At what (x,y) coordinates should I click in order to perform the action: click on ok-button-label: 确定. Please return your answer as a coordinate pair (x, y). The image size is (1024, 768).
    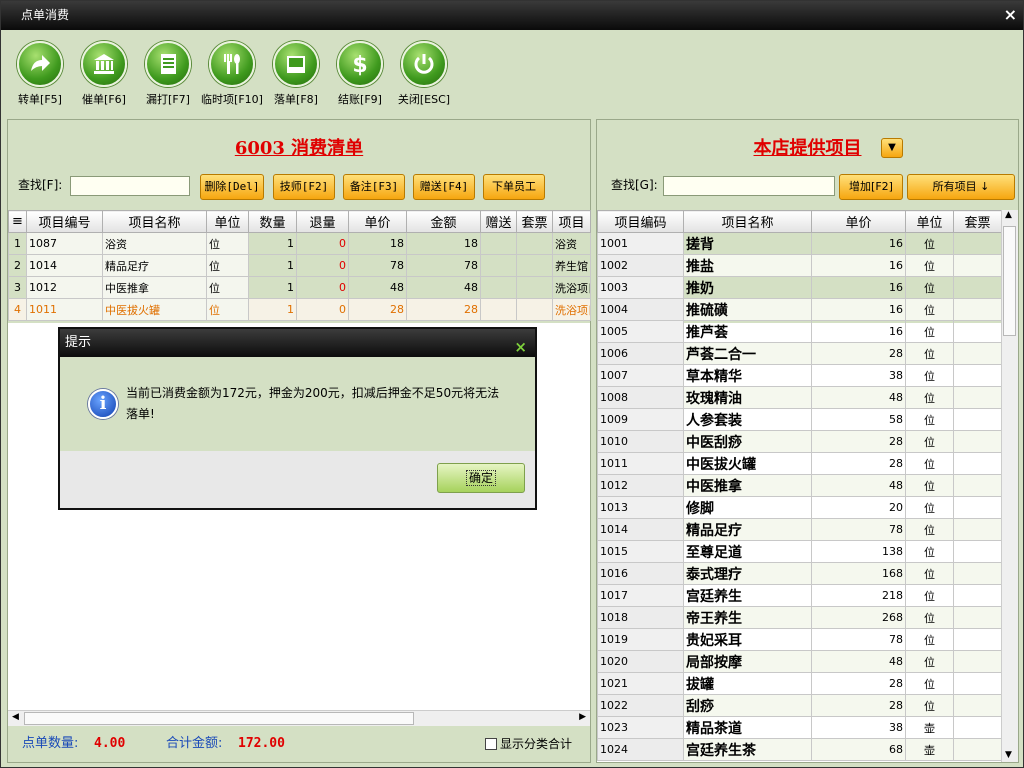
    Looking at the image, I should click on (480, 478).